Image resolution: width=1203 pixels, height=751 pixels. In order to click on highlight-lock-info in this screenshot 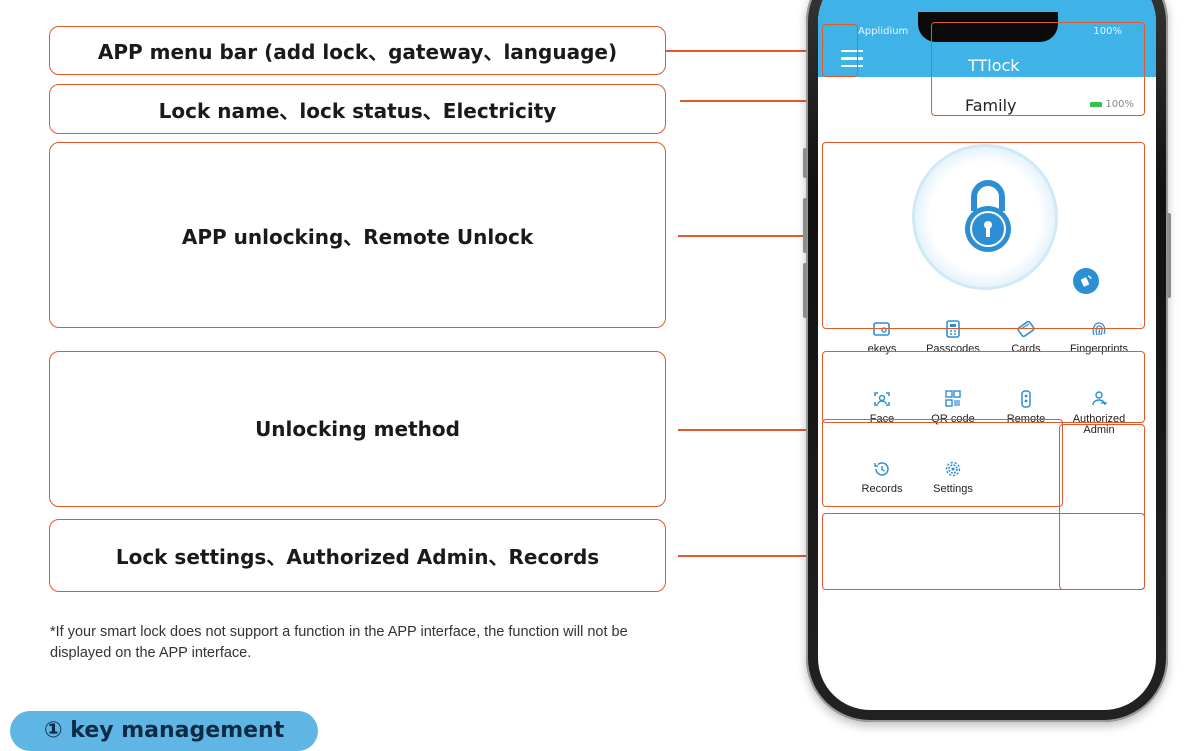, I will do `click(1038, 69)`.